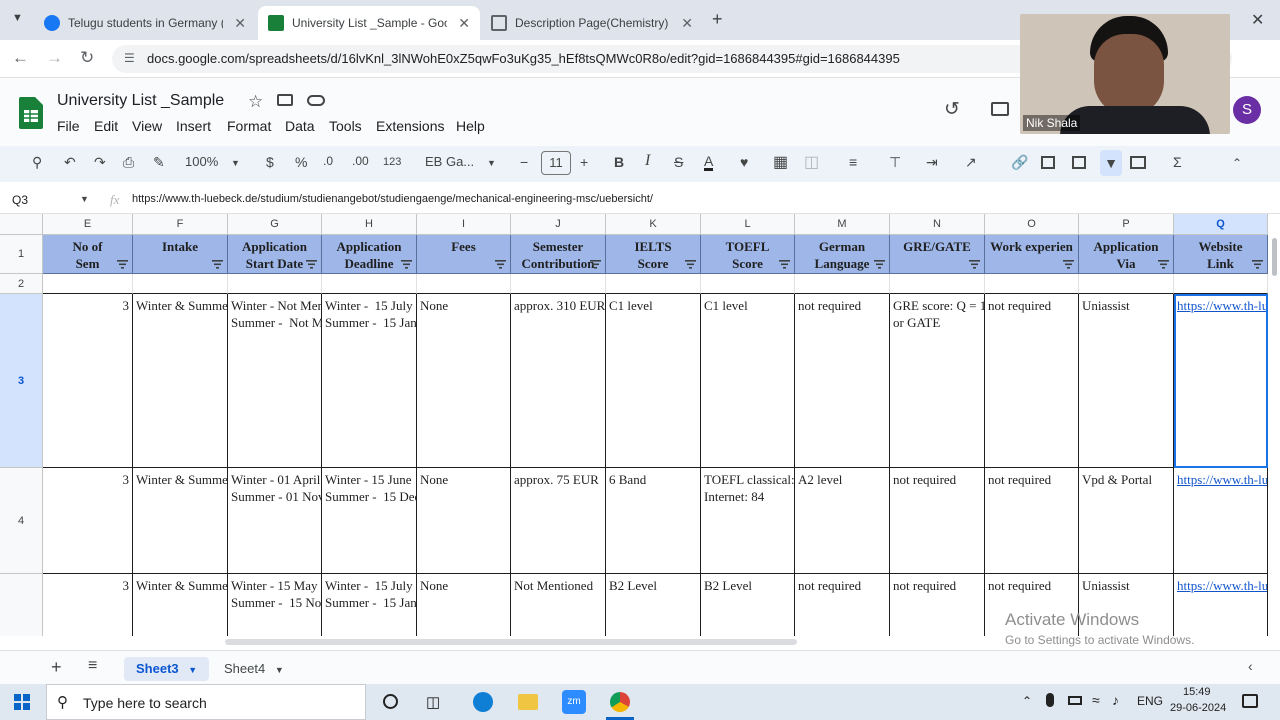  What do you see at coordinates (1050, 700) in the screenshot?
I see `microphone-icon` at bounding box center [1050, 700].